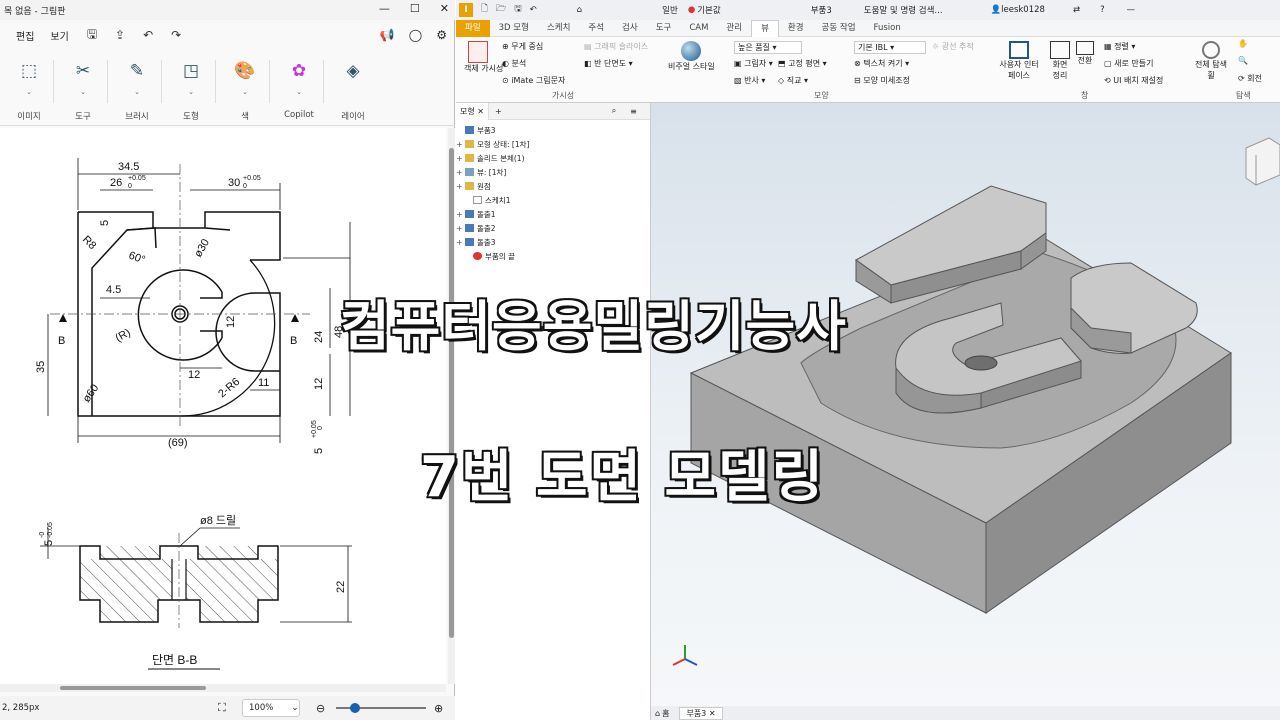  I want to click on settings-icon: ⚙, so click(441, 35).